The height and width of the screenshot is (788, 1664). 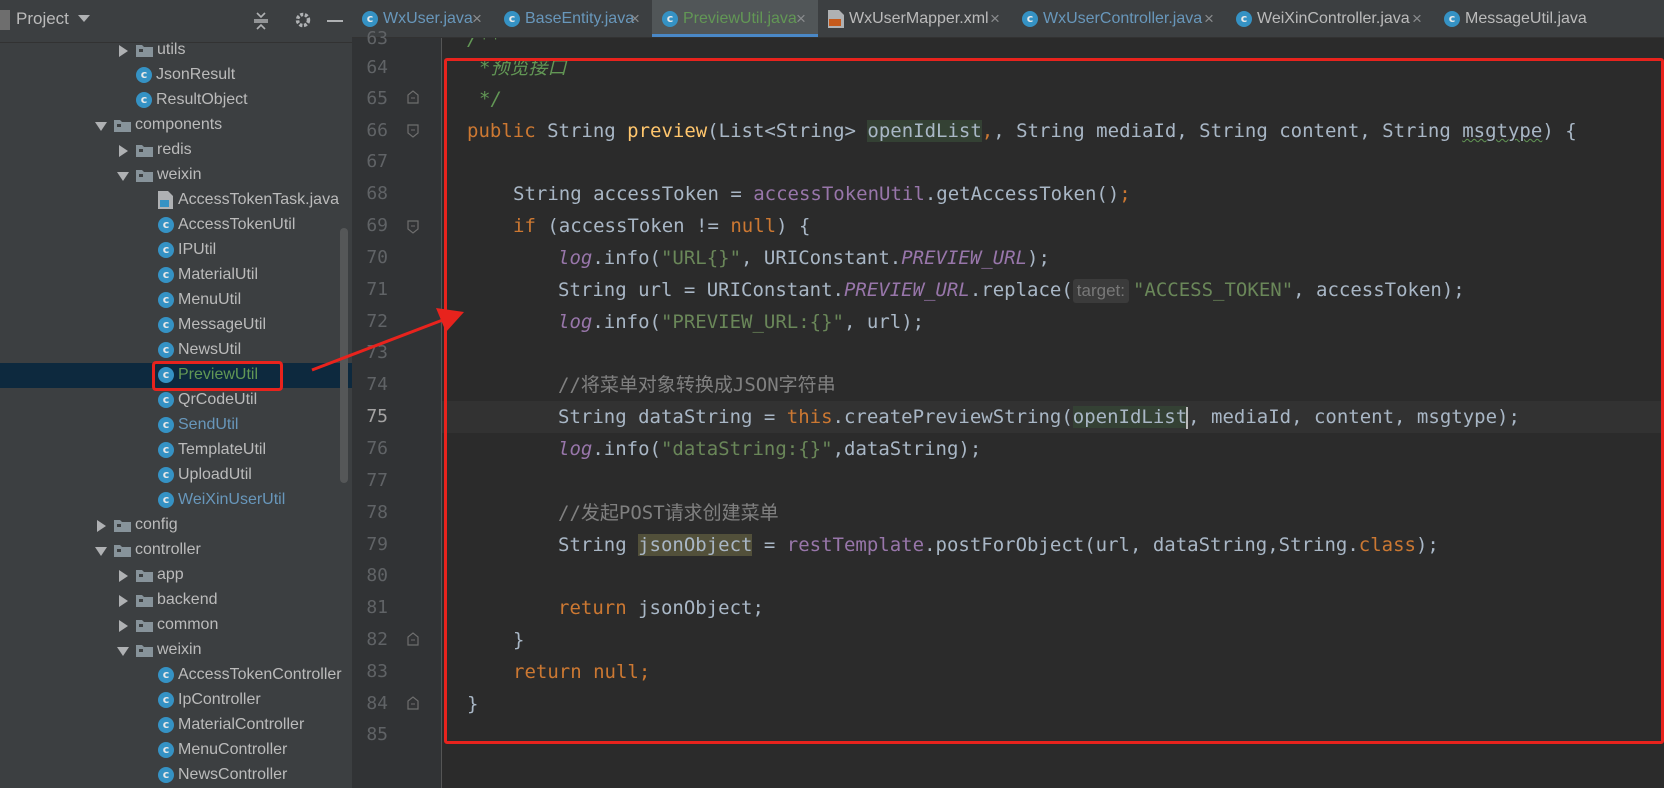 I want to click on tree-item: common, so click(x=176, y=625).